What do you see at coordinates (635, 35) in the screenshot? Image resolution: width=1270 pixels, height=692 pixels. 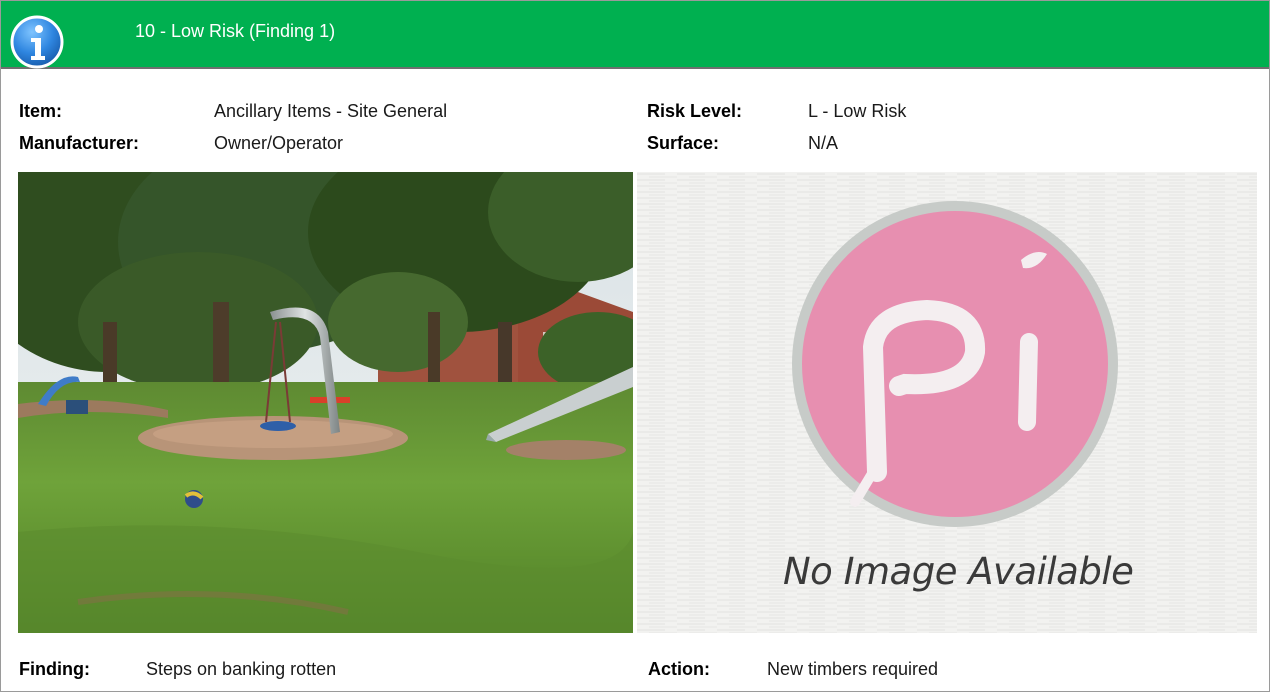 I see `finding-header: 10 - Low Risk (Finding 1)` at bounding box center [635, 35].